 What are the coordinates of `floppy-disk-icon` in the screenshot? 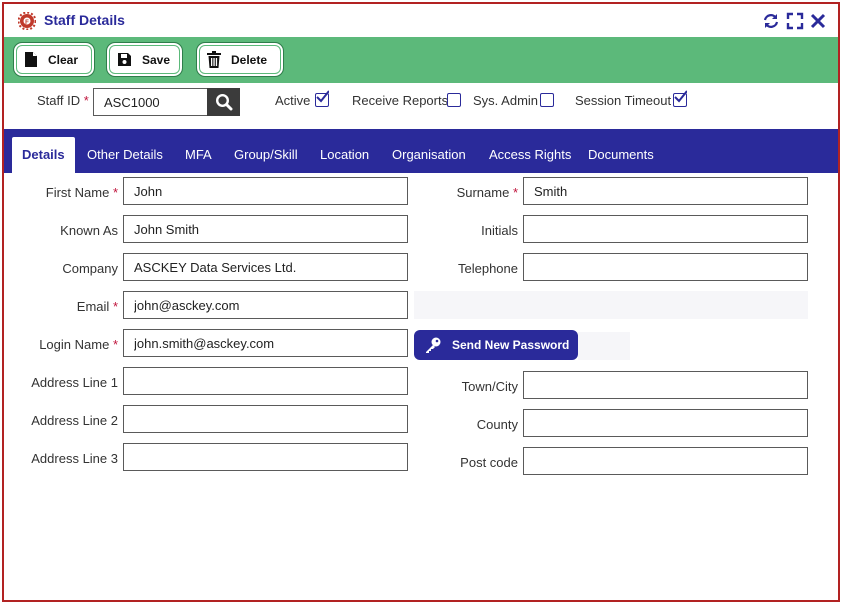 It's located at (124, 59).